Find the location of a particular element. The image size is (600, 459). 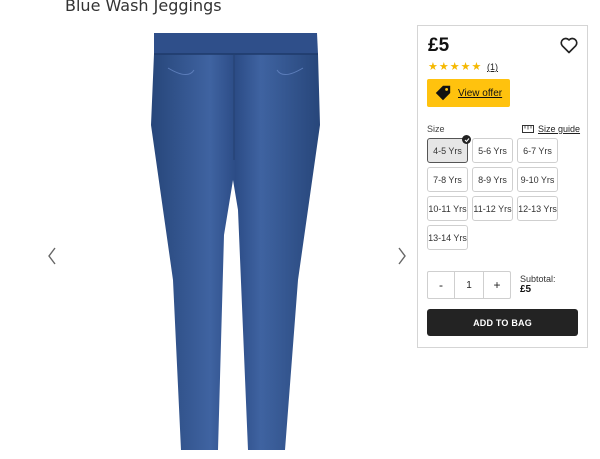

chevron-right-icon is located at coordinates (402, 256).